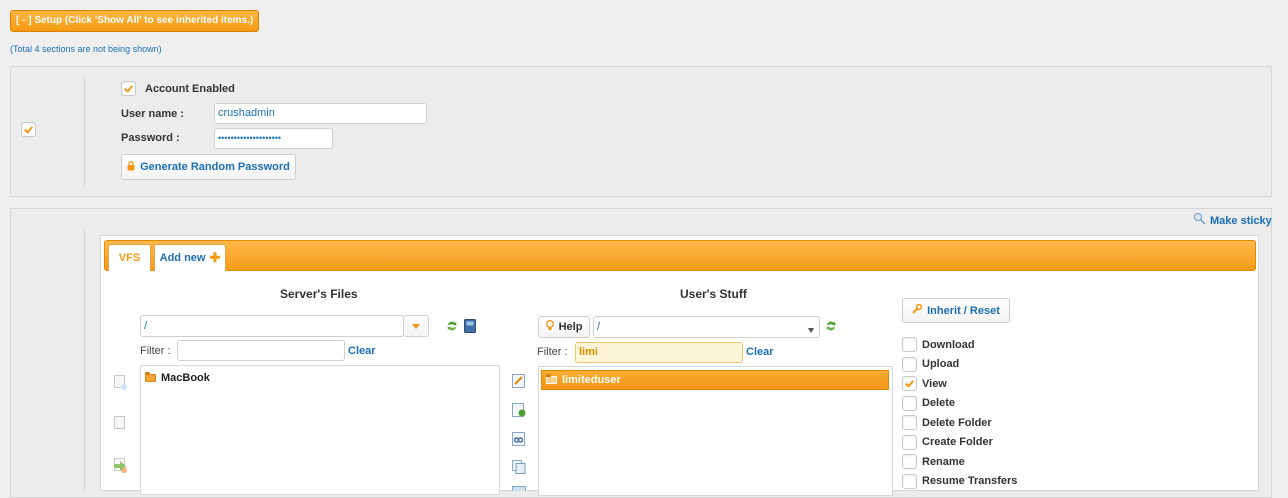 Image resolution: width=1288 pixels, height=498 pixels. I want to click on server-browse-icon, so click(470, 327).